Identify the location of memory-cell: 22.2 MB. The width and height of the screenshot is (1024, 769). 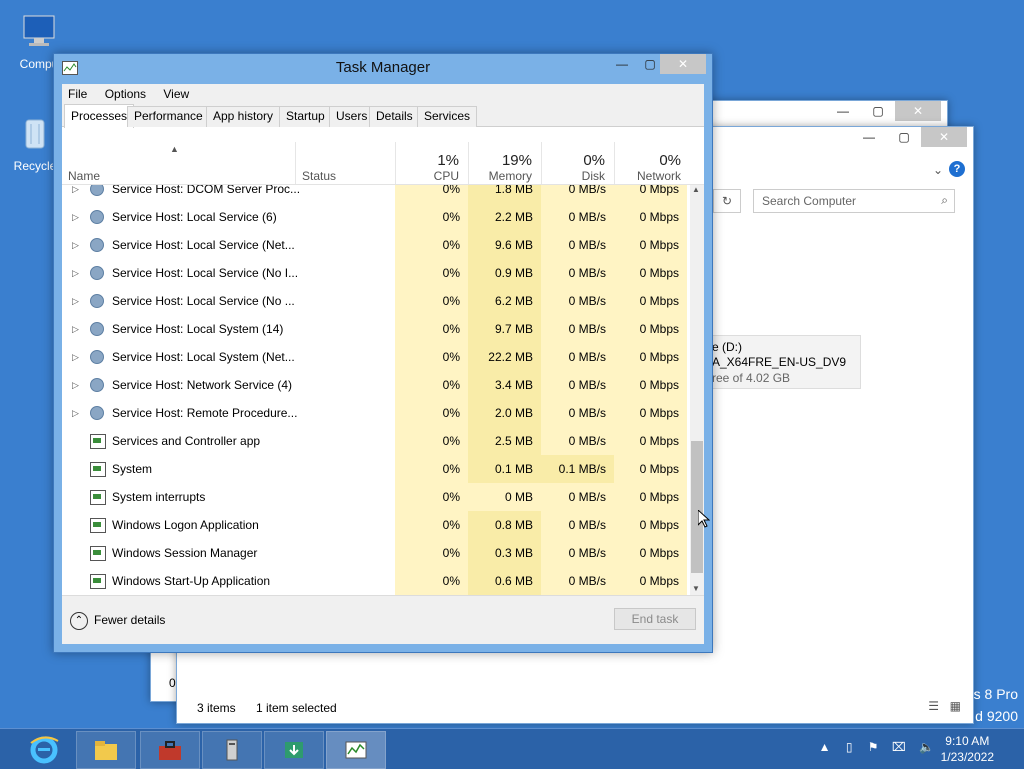
(504, 357).